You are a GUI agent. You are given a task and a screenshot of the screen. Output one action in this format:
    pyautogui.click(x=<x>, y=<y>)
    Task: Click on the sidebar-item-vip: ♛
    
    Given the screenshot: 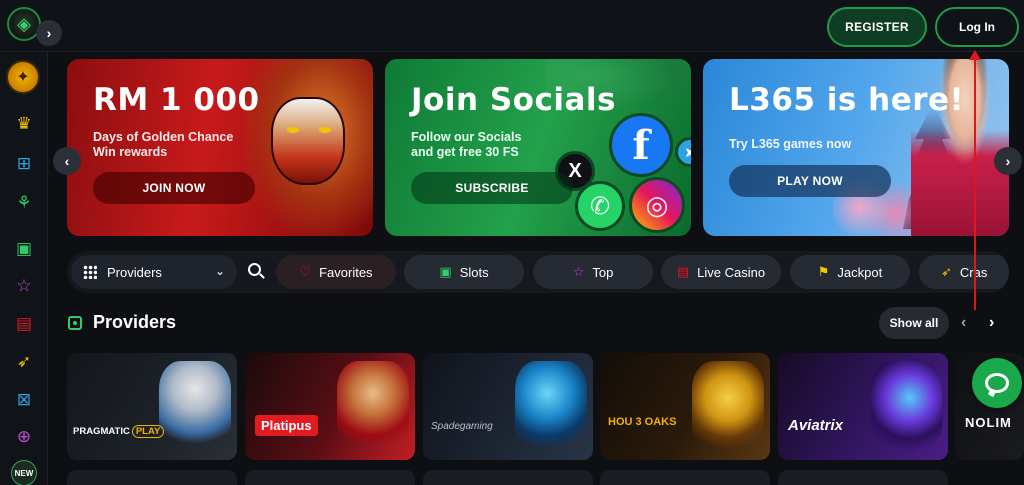 What is the action you would take?
    pyautogui.click(x=24, y=124)
    